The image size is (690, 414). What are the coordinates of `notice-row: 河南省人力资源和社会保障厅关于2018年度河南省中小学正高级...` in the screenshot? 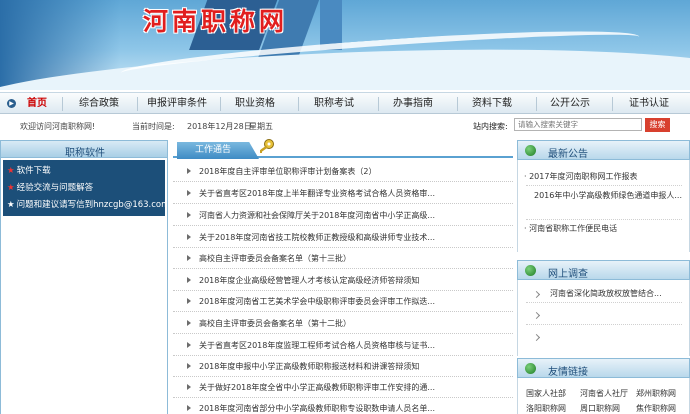 It's located at (343, 215).